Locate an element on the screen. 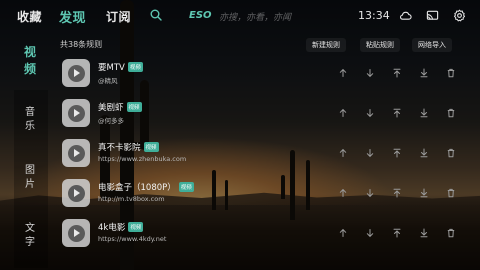 The width and height of the screenshot is (480, 270). rule-count: 共38条规则 is located at coordinates (81, 44).